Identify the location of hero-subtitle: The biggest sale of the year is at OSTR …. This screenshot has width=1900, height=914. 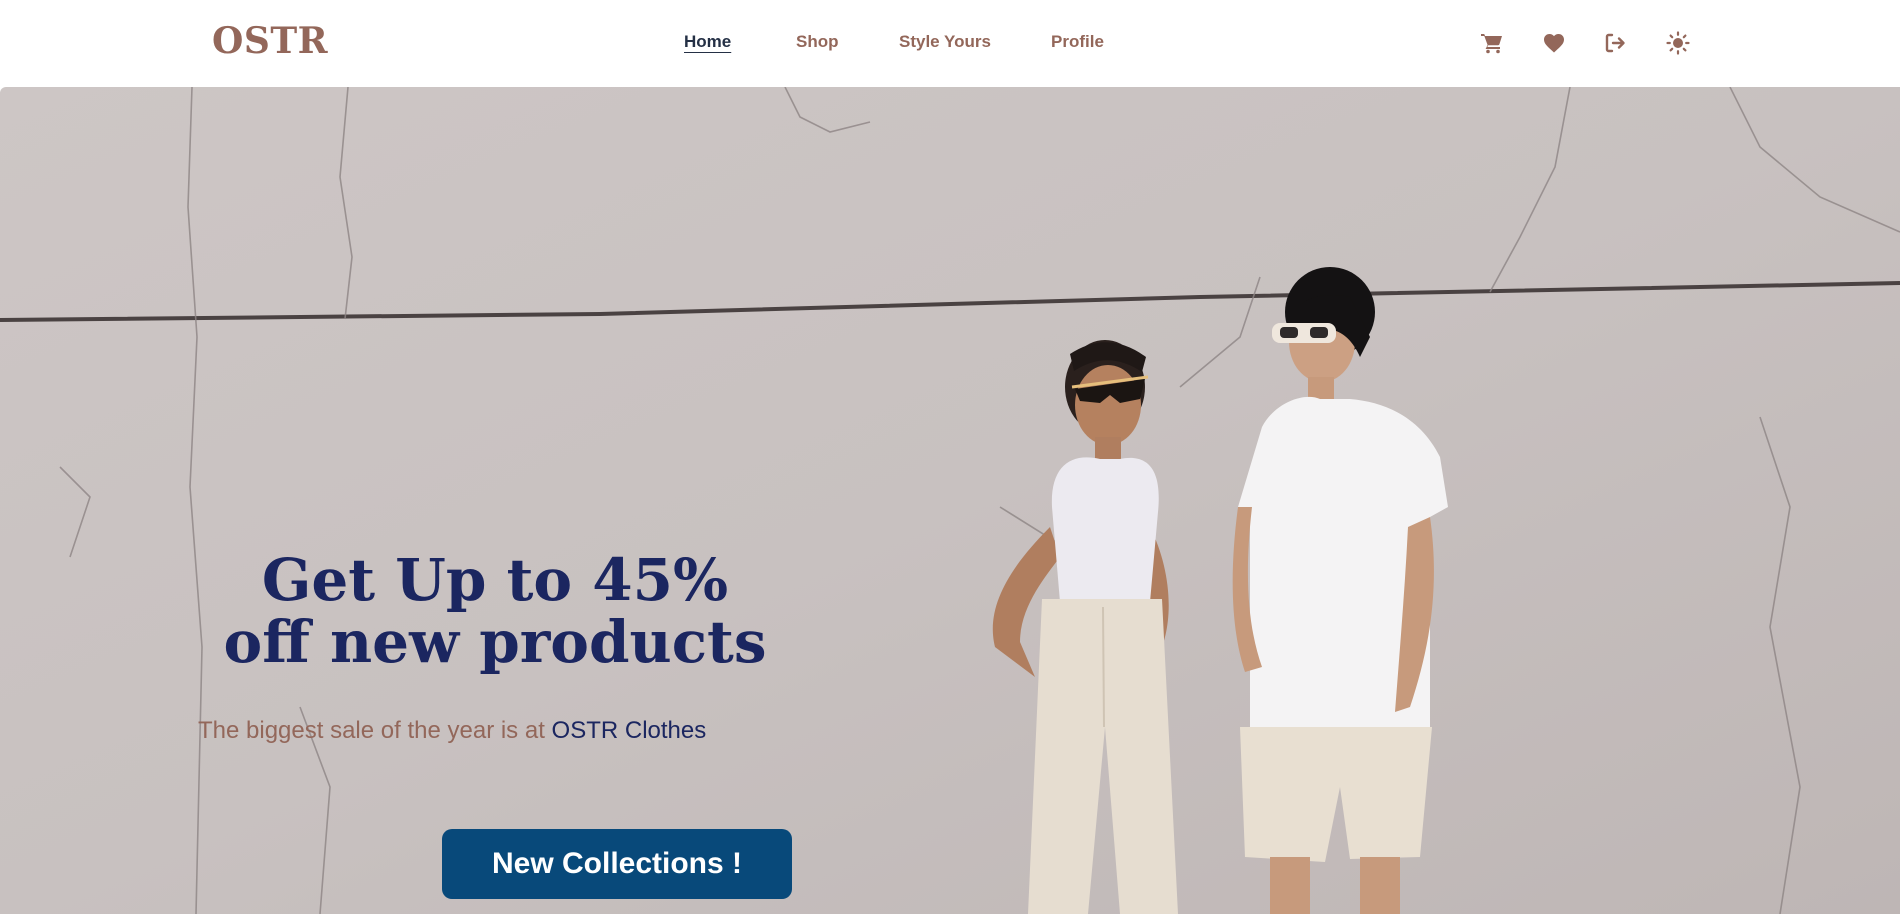
(452, 731).